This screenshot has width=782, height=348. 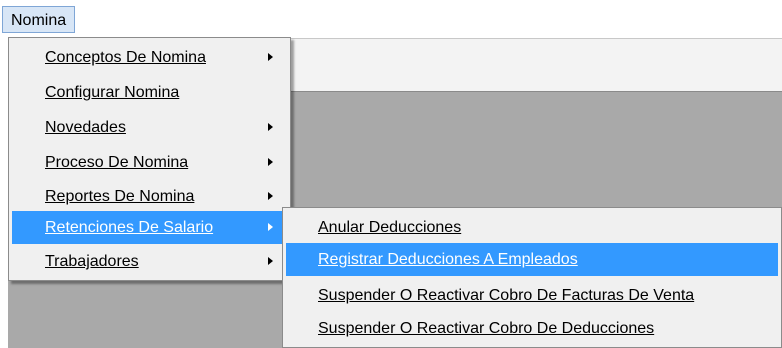 I want to click on menu-item-label: Configurar Nomina, so click(x=112, y=92).